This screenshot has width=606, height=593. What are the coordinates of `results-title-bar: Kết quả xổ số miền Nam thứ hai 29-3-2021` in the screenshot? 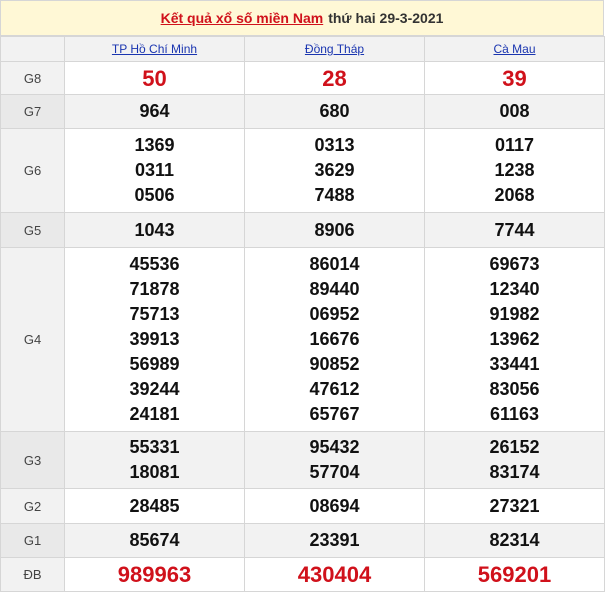 It's located at (302, 18).